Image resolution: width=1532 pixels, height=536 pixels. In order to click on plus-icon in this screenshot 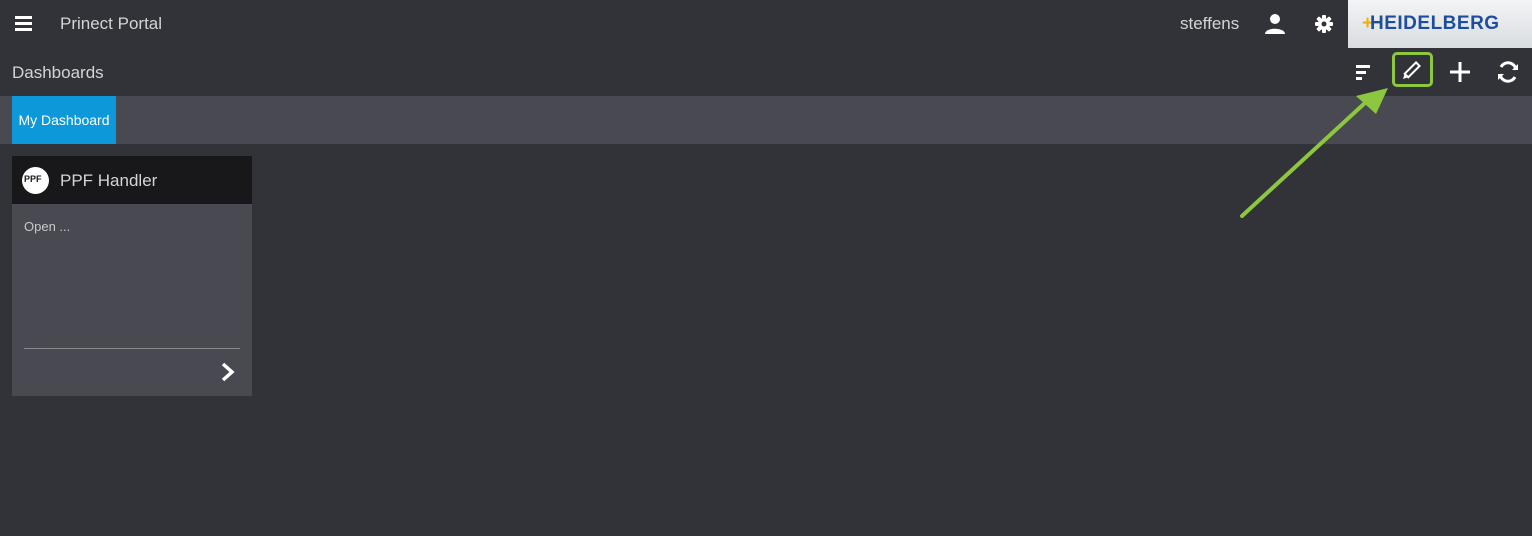, I will do `click(1460, 72)`.